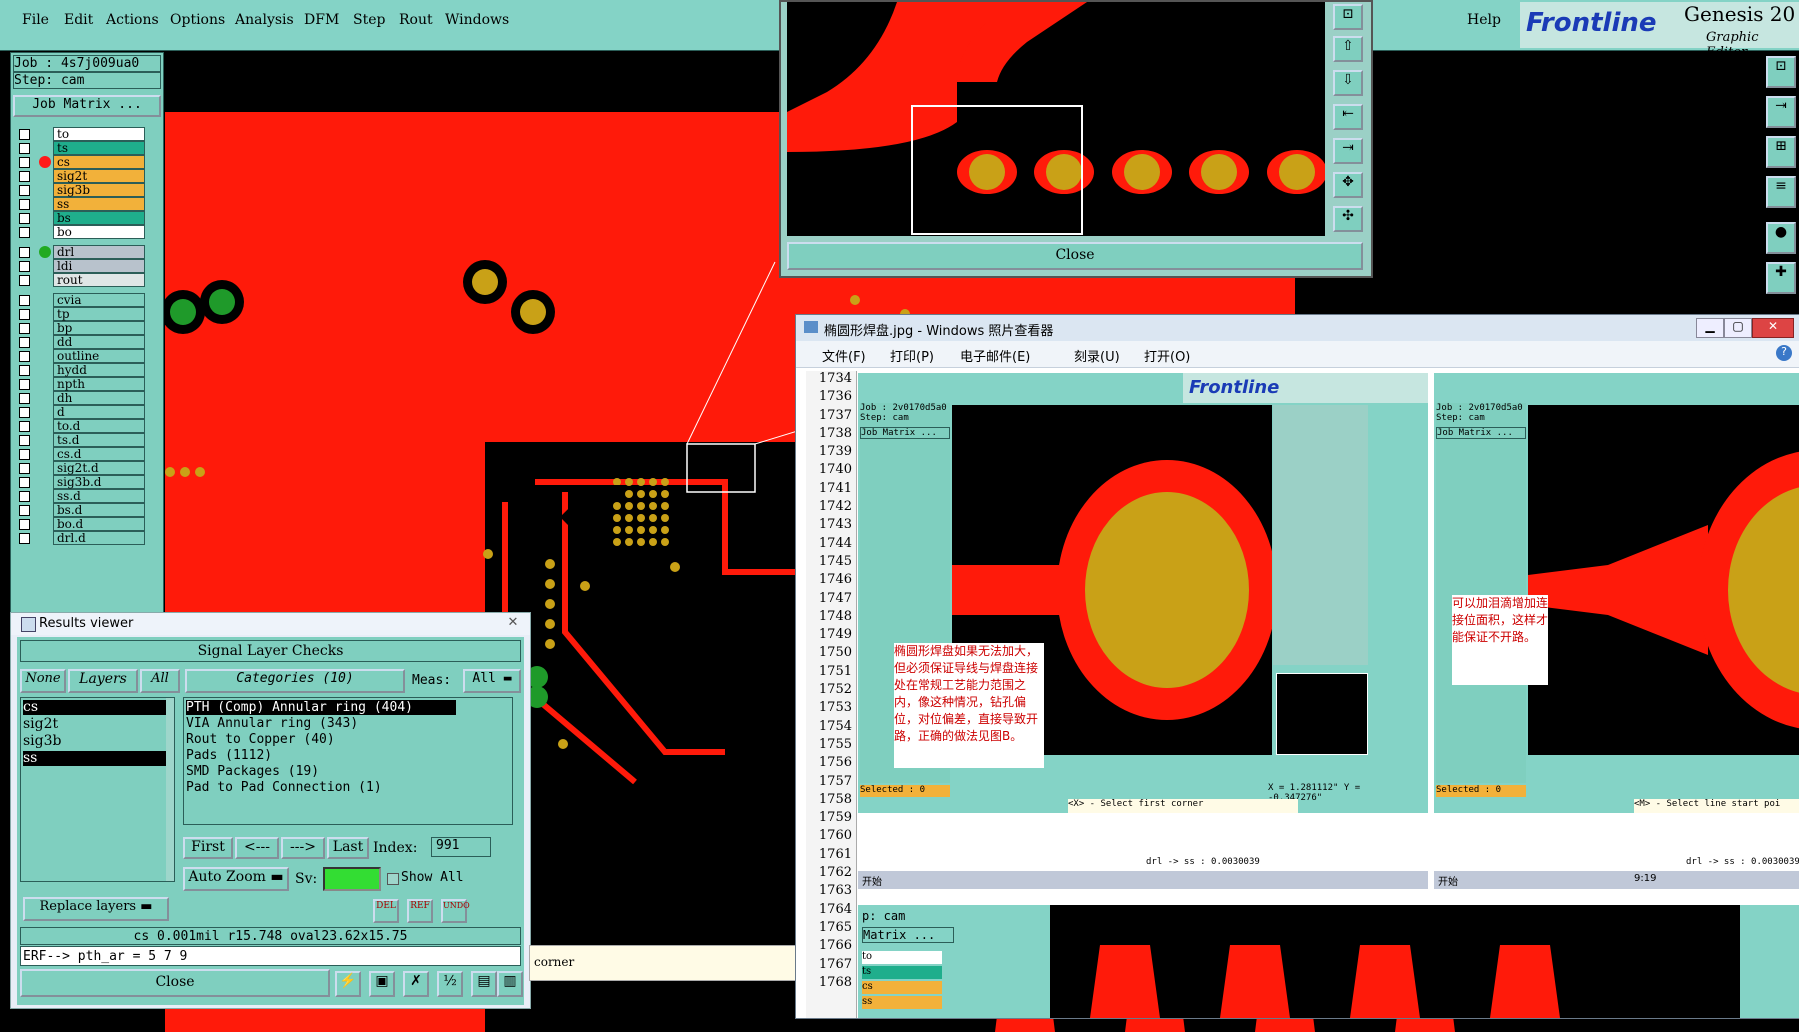 The image size is (1799, 1032). Describe the element at coordinates (416, 20) in the screenshot. I see `menu-rout: Rout` at that location.